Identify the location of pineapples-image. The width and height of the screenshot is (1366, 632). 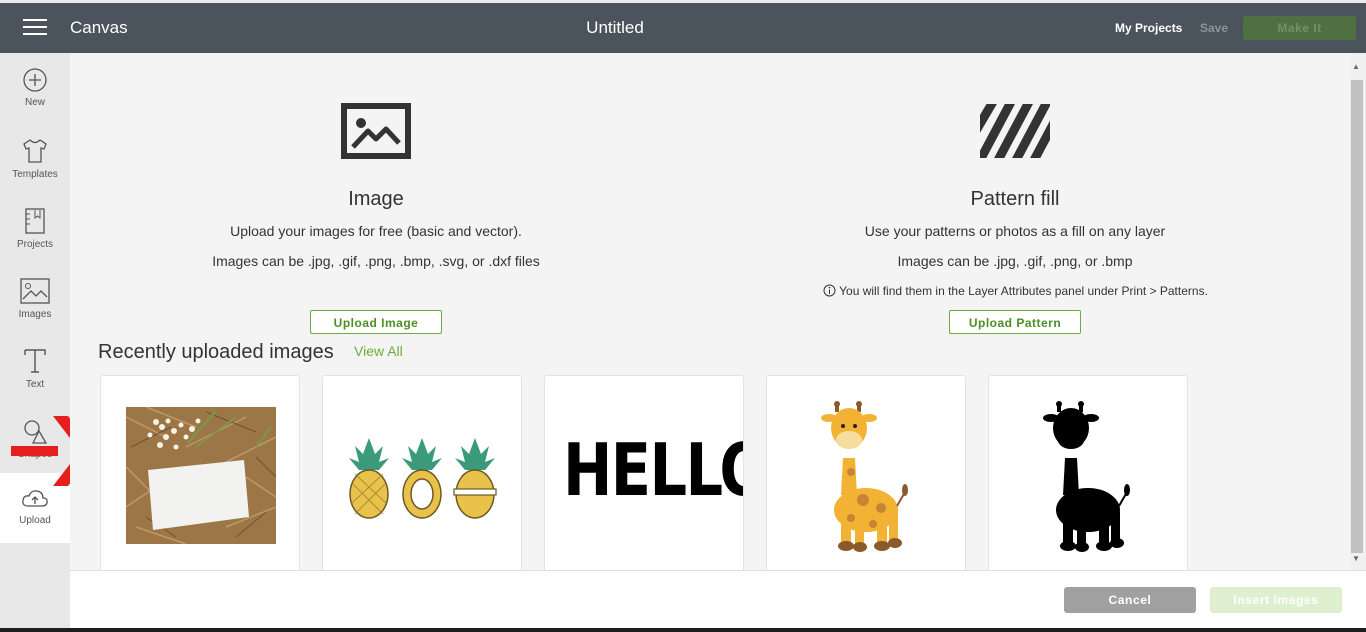
(423, 478).